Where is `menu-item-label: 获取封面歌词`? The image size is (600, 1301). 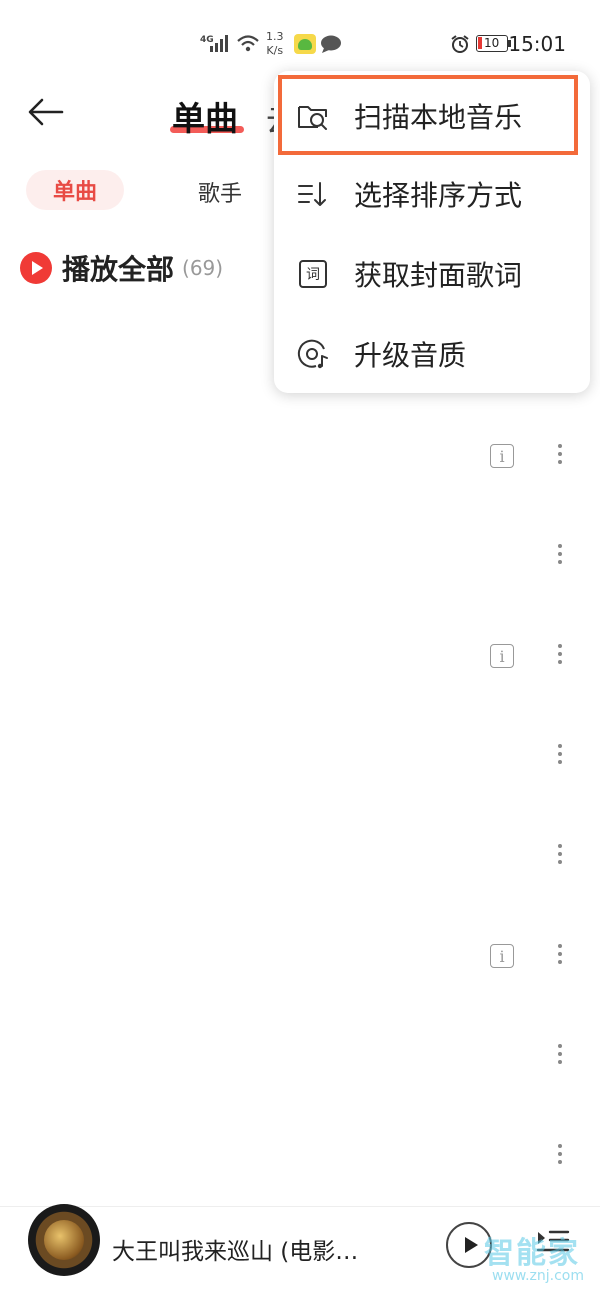
menu-item-label: 获取封面歌词 is located at coordinates (438, 275).